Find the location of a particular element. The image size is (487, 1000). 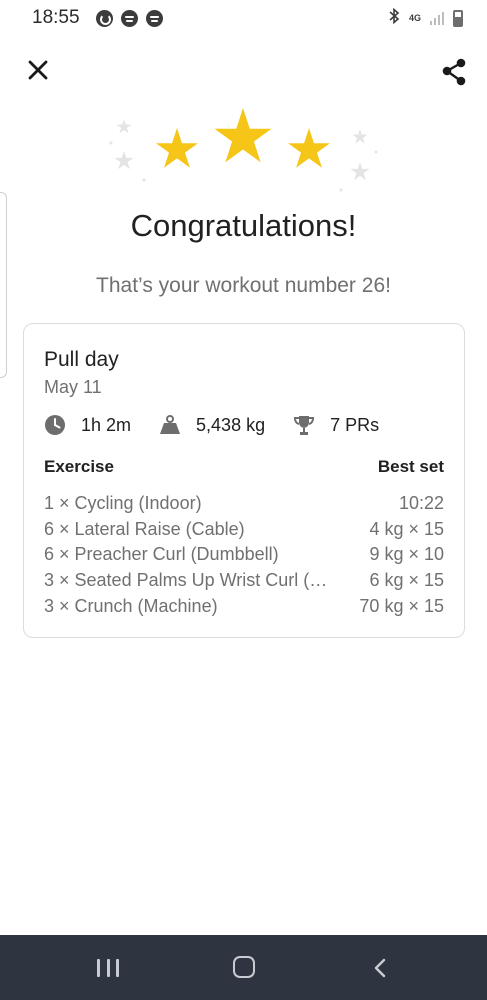

network-type-label: 4G is located at coordinates (414, 18).